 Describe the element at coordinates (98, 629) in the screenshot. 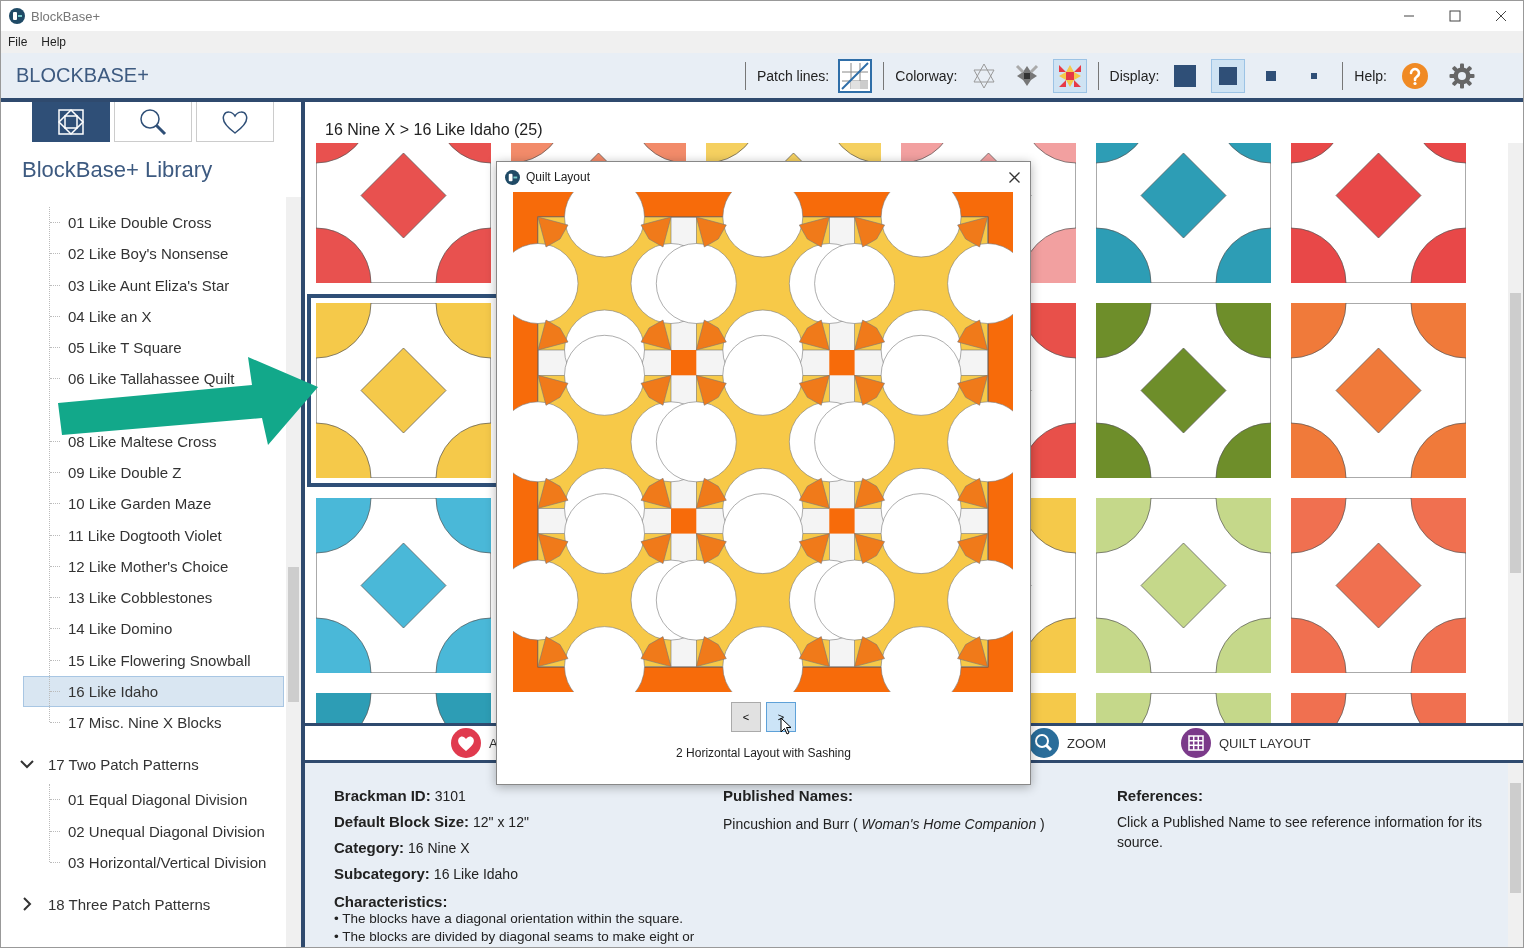

I see `tree-item: 14 Like Domino` at that location.